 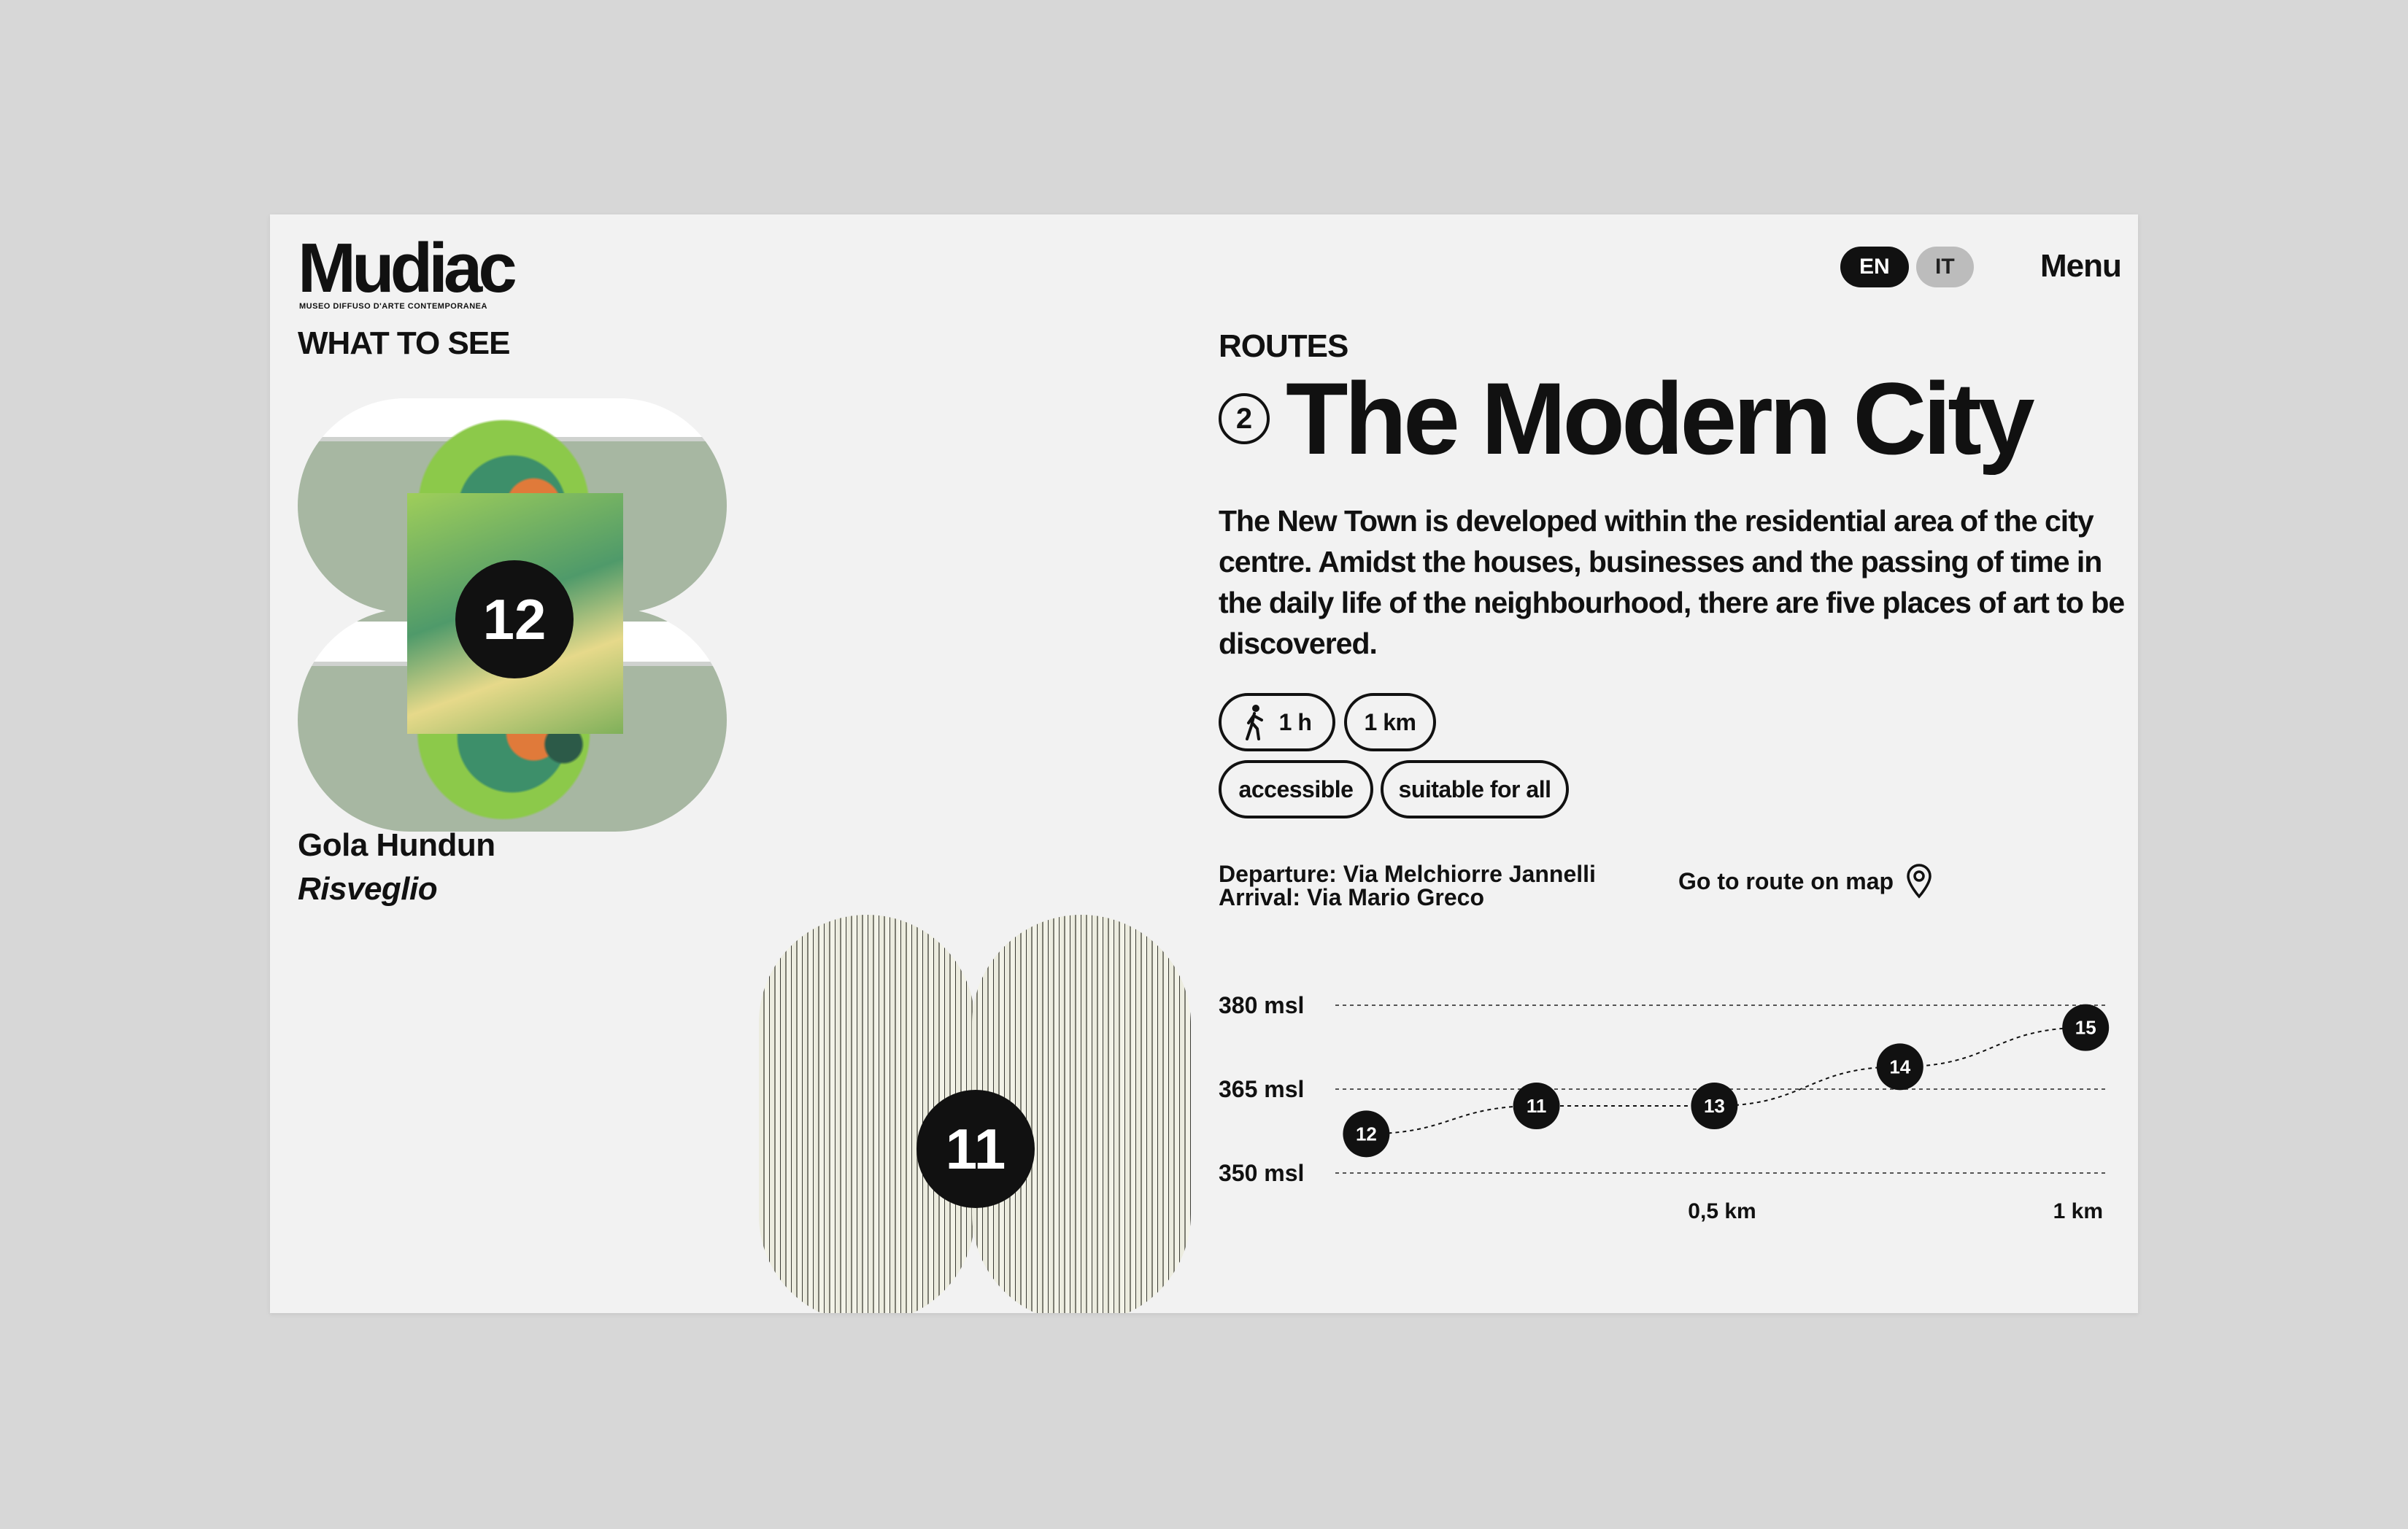 What do you see at coordinates (1722, 1211) in the screenshot?
I see `x-tick-label: 0,5 km` at bounding box center [1722, 1211].